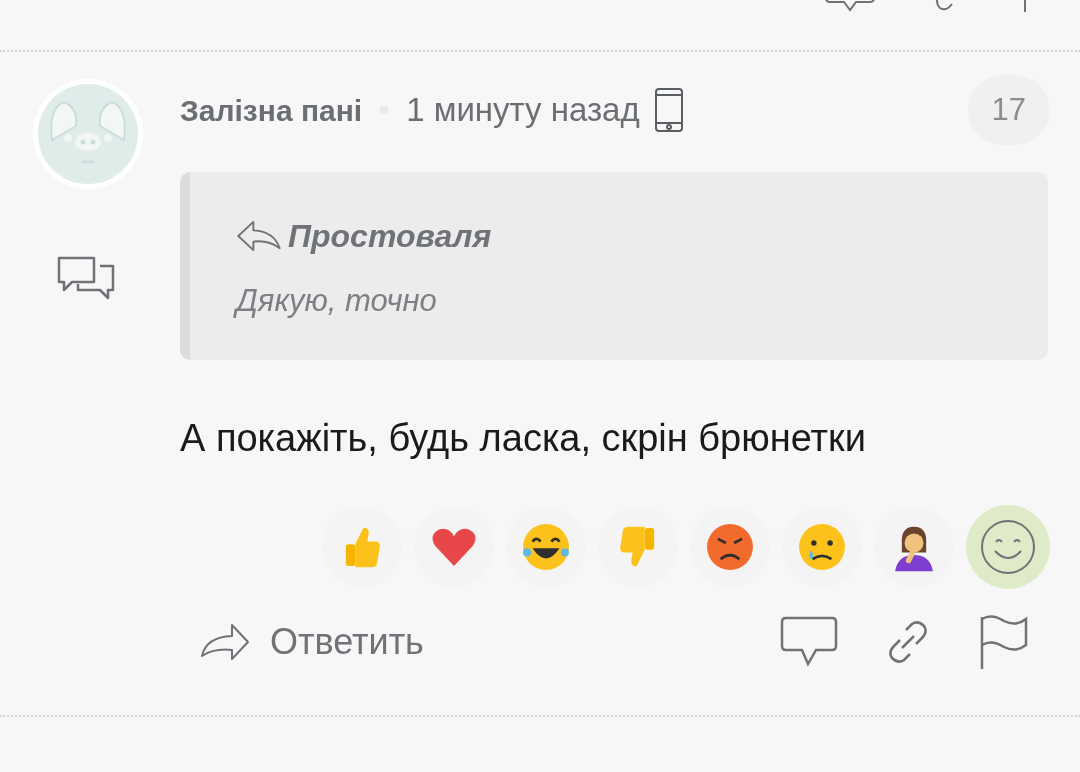 The image size is (1080, 772). What do you see at coordinates (259, 236) in the screenshot?
I see `reply-arrow-icon` at bounding box center [259, 236].